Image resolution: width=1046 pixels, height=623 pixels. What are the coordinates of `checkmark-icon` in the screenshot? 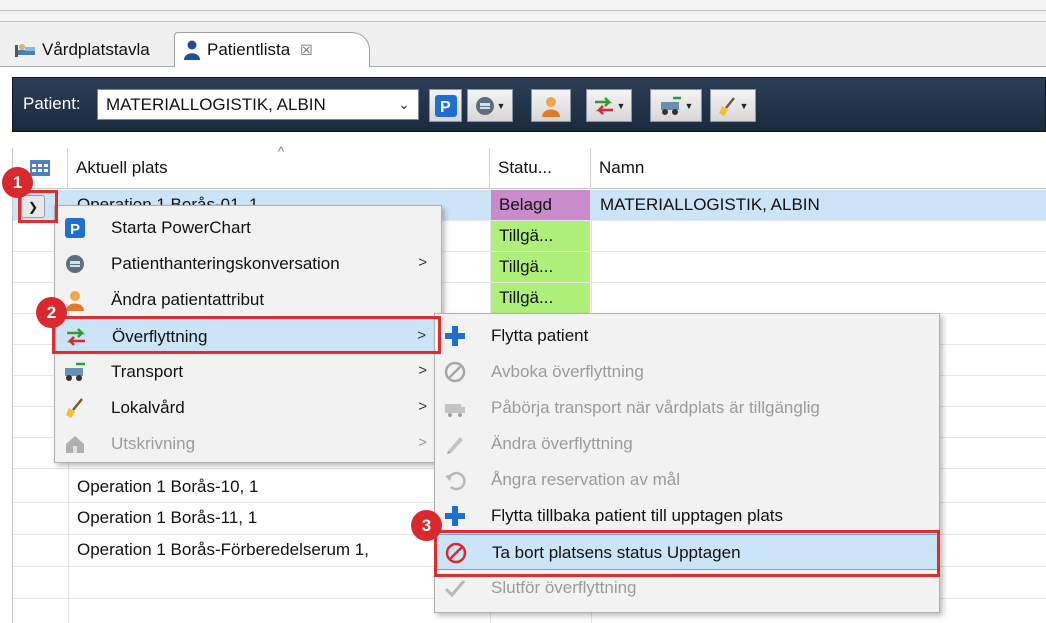 It's located at (455, 589).